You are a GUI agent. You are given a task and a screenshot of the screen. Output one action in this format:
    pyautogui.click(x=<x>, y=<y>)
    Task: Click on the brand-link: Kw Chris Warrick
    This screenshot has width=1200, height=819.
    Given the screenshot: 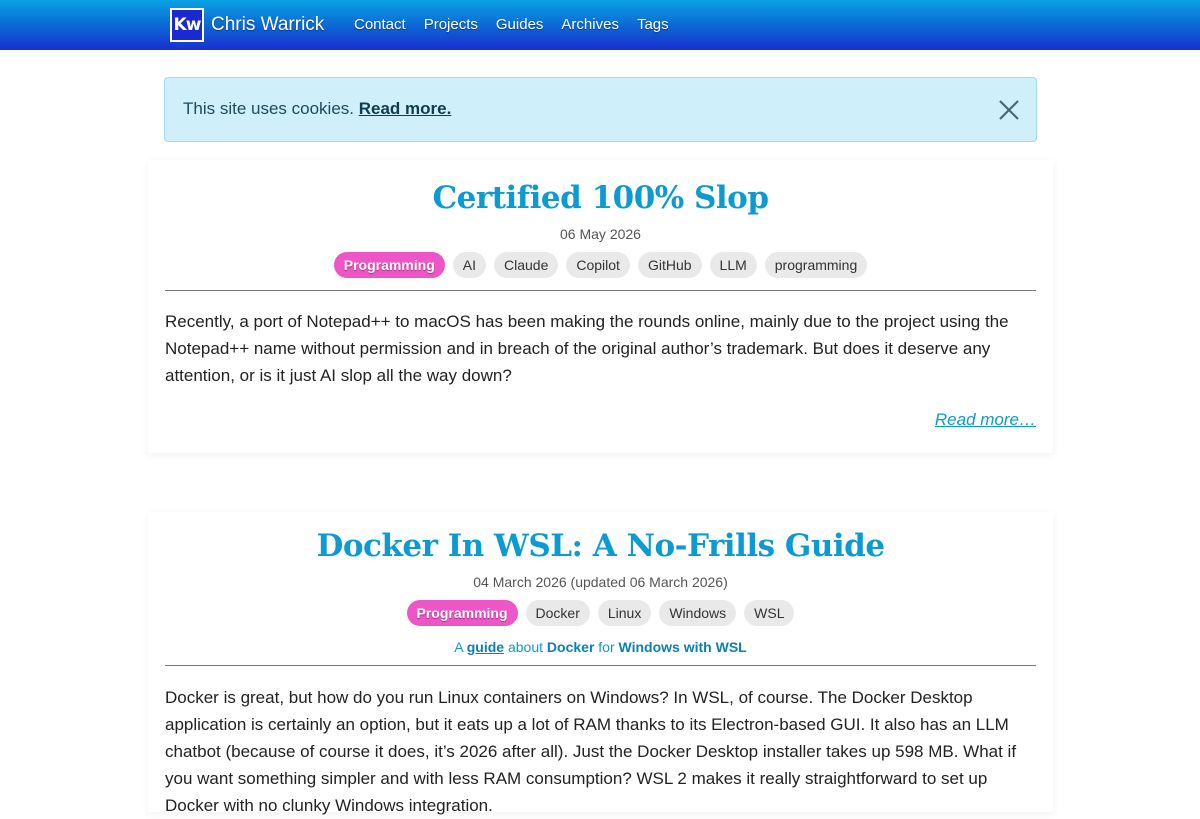 What is the action you would take?
    pyautogui.click(x=247, y=25)
    